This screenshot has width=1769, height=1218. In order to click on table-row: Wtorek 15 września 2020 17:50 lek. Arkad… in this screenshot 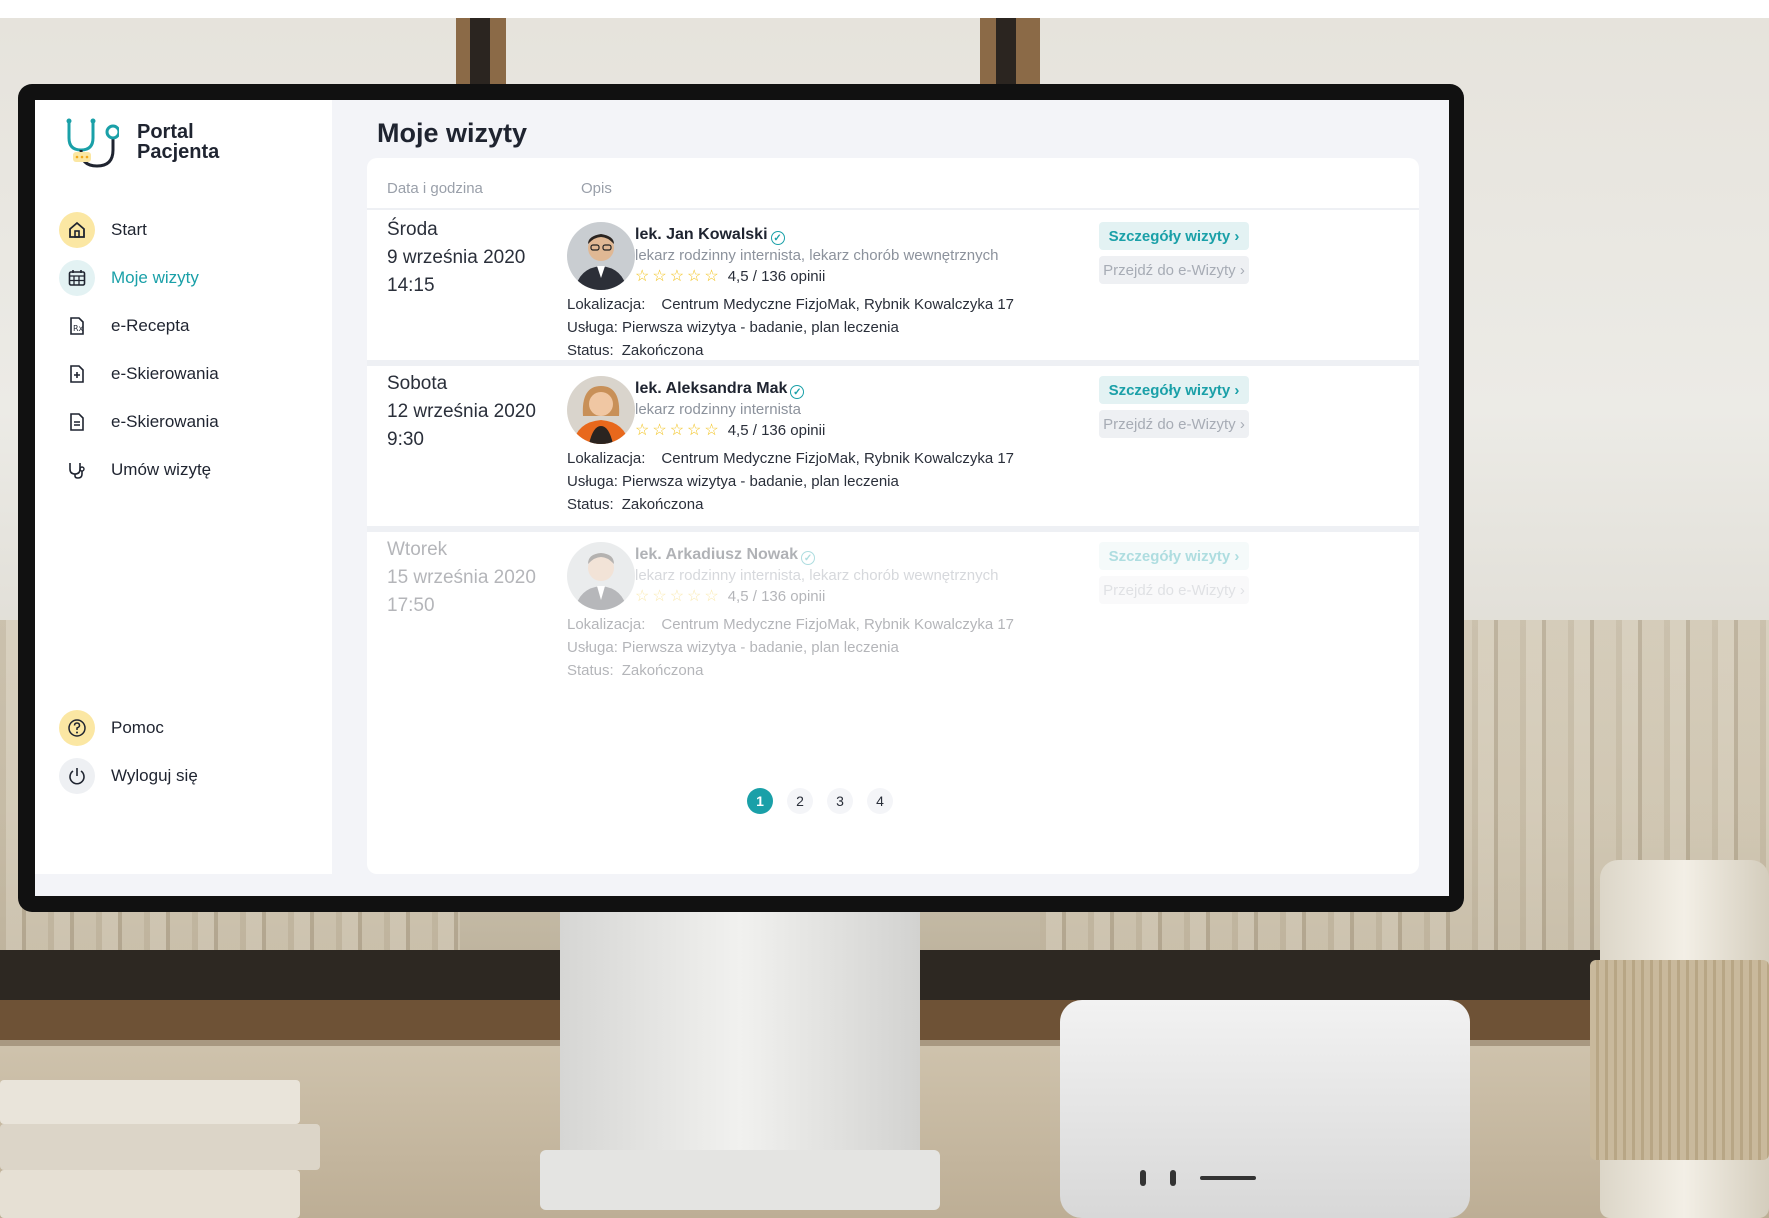, I will do `click(893, 612)`.